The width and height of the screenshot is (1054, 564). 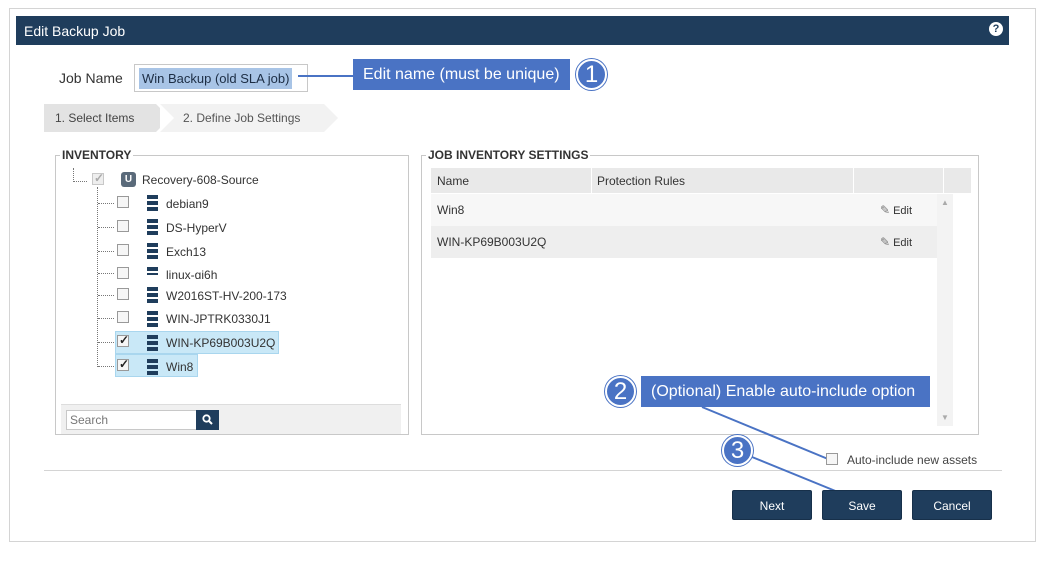 I want to click on table-row: Win8 ✎ Edit, so click(x=684, y=210).